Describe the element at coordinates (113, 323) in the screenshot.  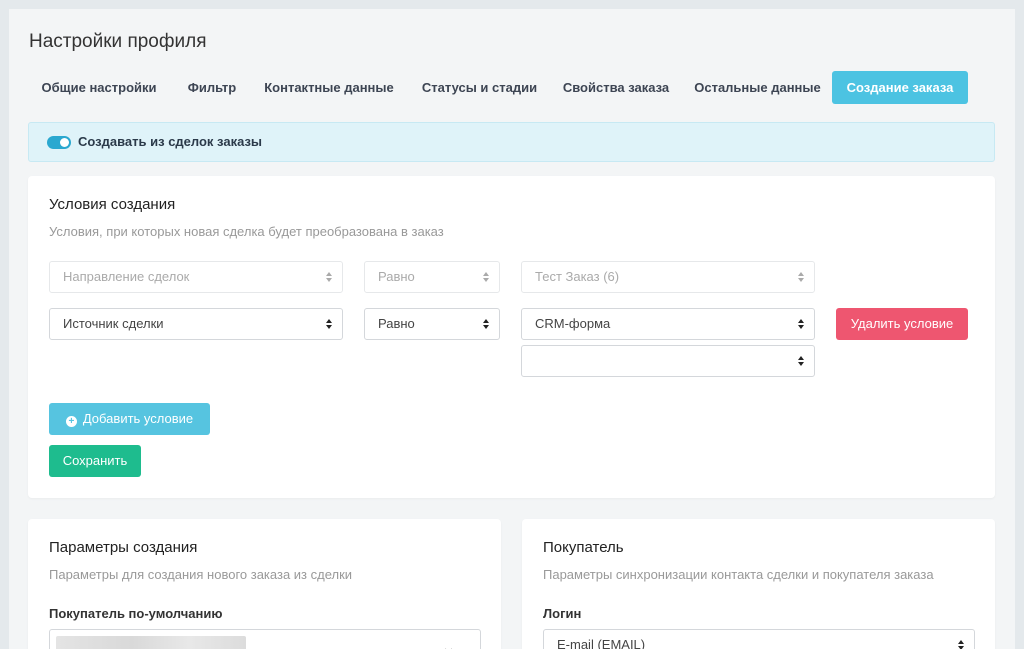
I see `condition2-field-value: Источник сделки` at that location.